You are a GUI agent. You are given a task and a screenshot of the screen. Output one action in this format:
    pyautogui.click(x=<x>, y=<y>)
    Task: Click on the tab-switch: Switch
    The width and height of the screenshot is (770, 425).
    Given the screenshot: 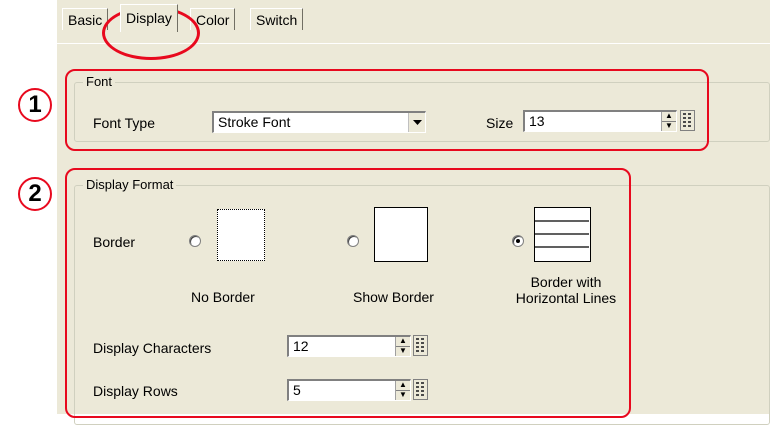 What is the action you would take?
    pyautogui.click(x=277, y=19)
    